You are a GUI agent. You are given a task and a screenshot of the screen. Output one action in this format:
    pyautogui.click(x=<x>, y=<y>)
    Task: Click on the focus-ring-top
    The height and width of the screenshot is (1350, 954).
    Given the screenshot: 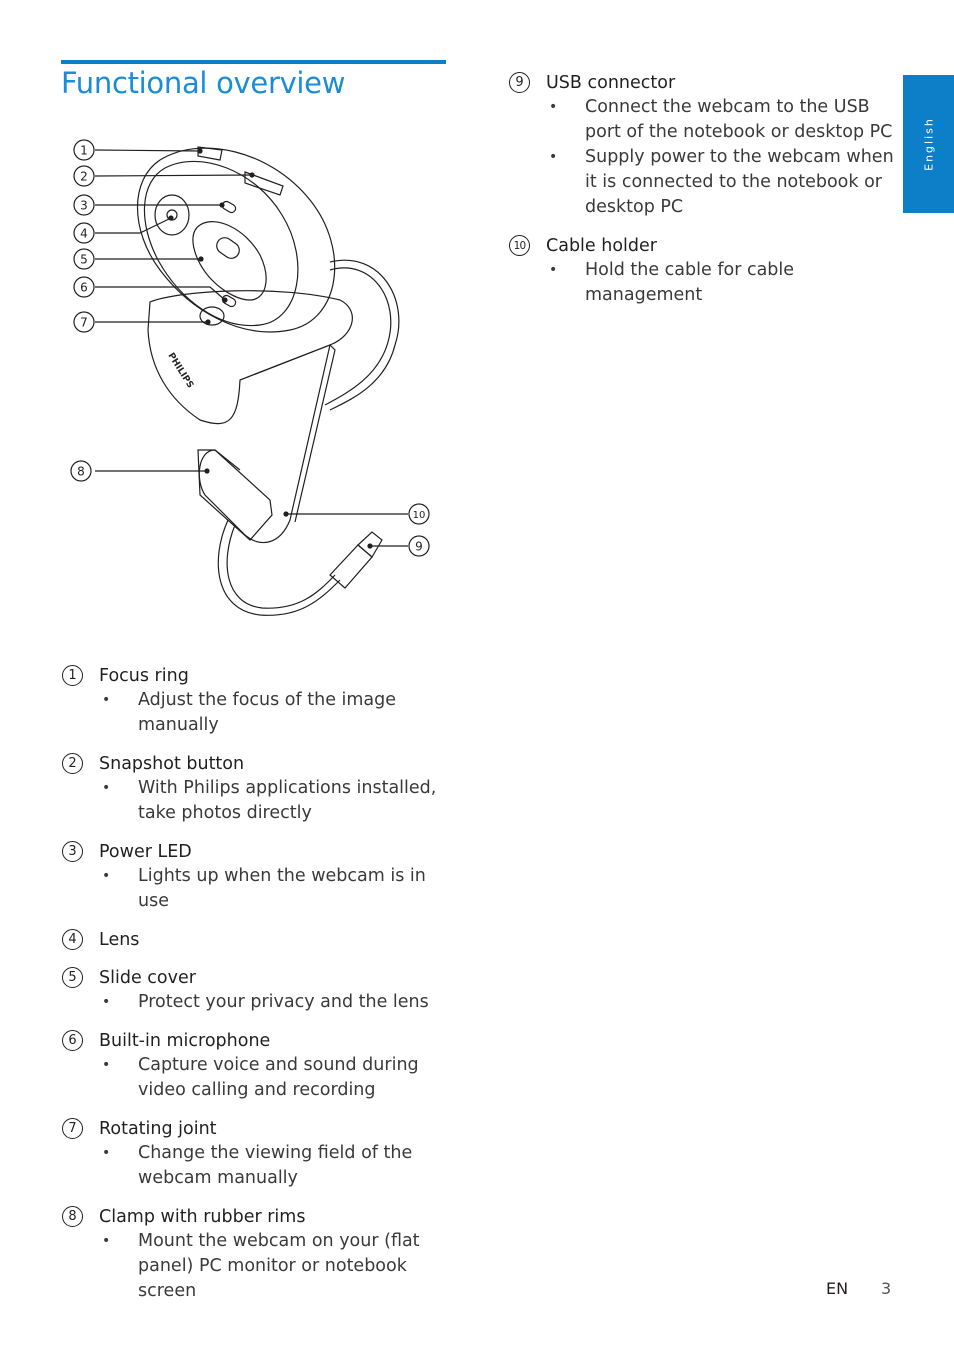 What is the action you would take?
    pyautogui.click(x=210, y=153)
    